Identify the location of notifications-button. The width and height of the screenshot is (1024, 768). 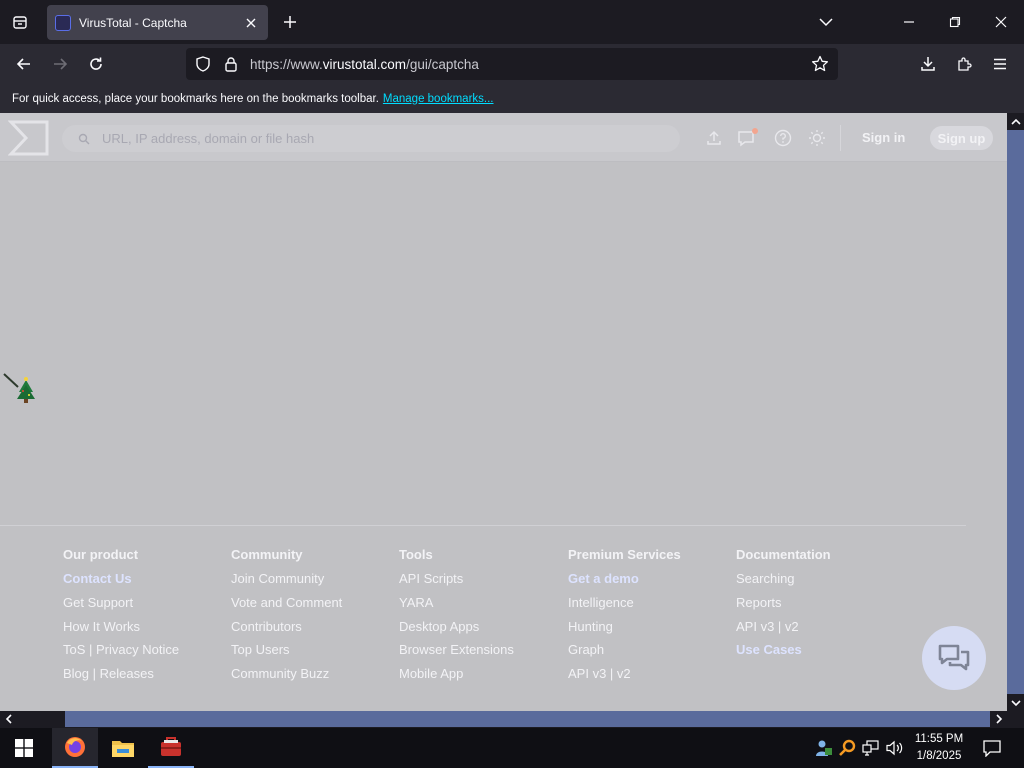
(748, 138).